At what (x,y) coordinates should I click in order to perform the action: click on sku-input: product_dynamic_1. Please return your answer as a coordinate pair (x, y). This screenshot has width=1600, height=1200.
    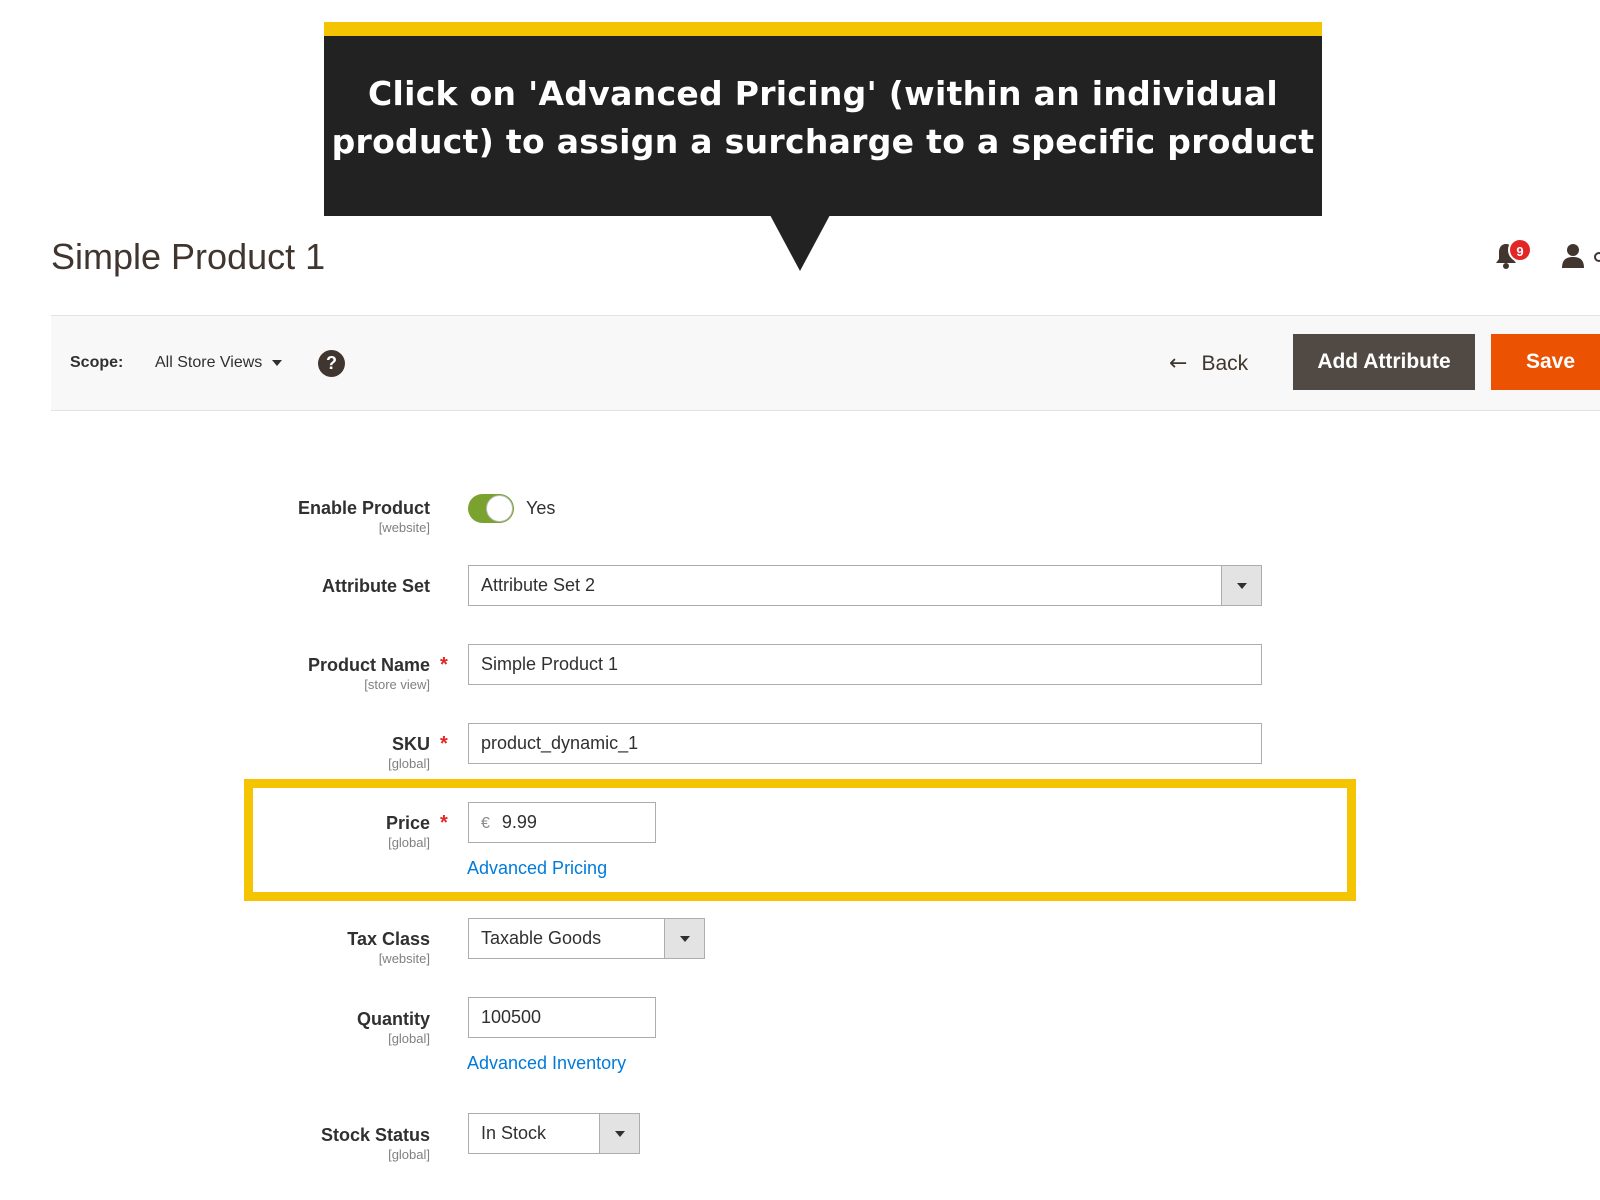
    Looking at the image, I should click on (865, 743).